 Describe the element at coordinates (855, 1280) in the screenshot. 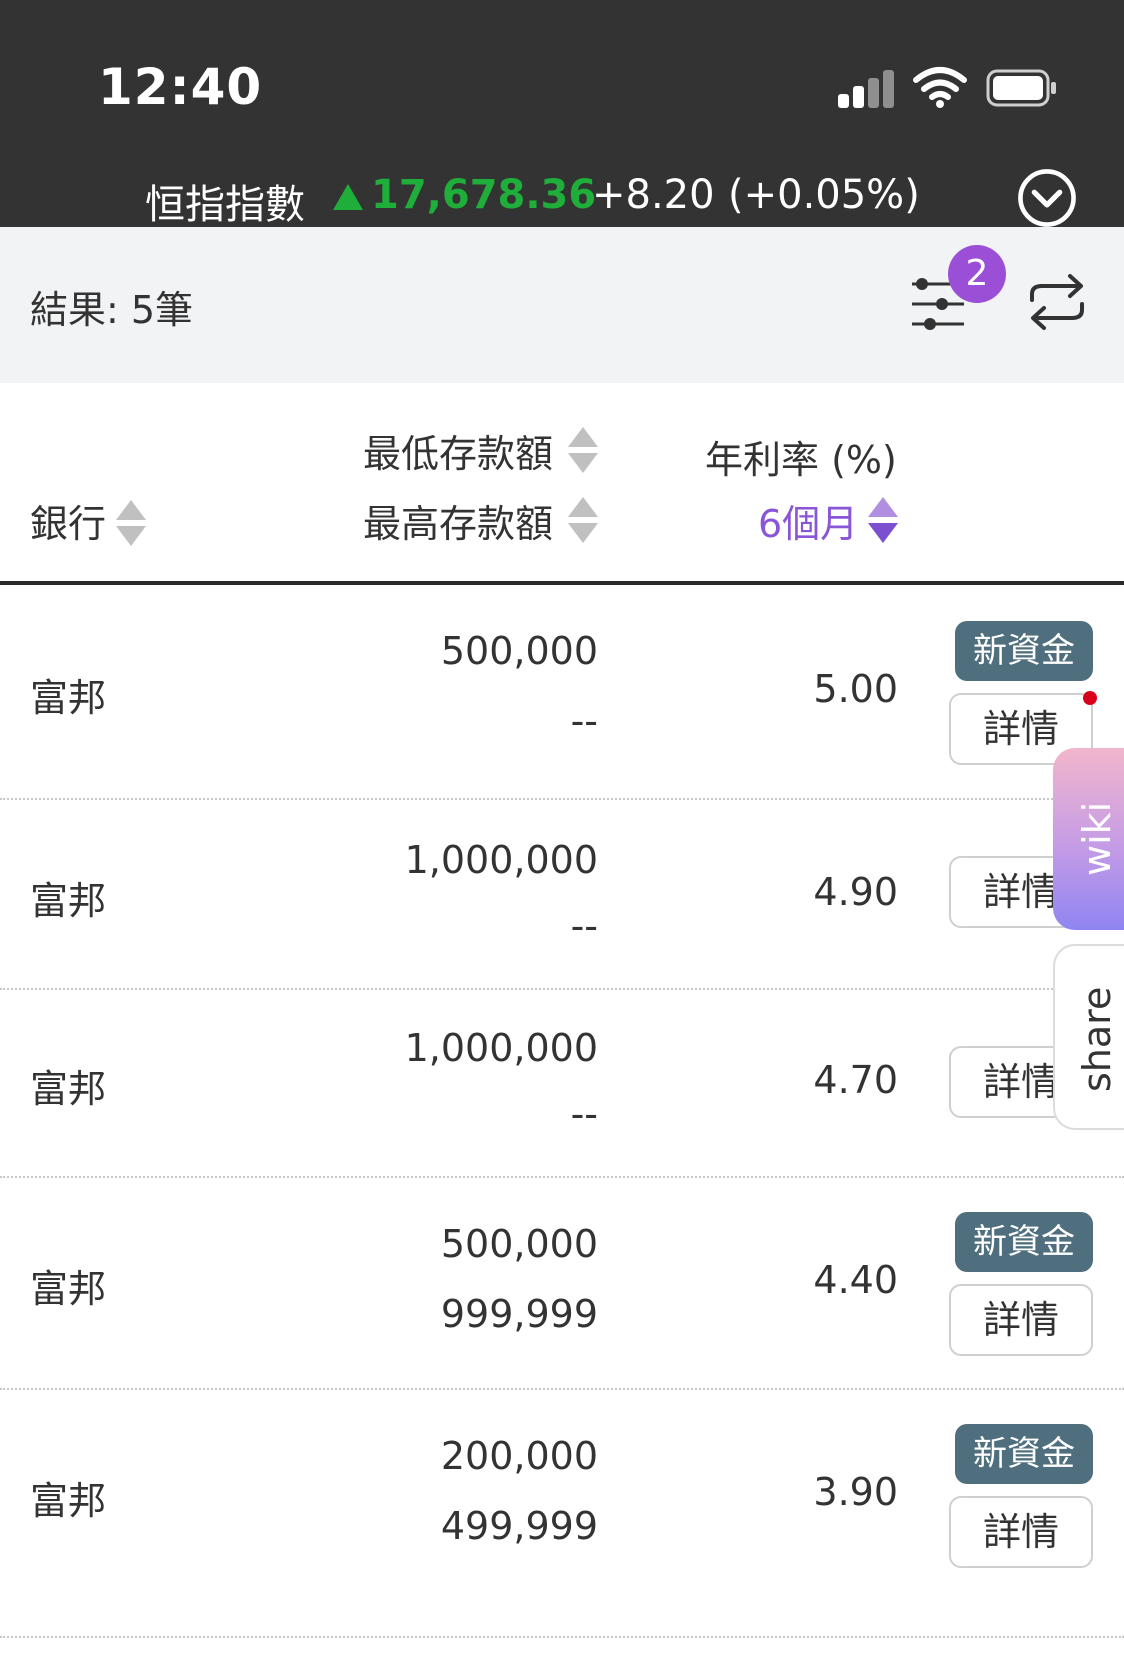

I see `interest-rate: 4.40` at that location.